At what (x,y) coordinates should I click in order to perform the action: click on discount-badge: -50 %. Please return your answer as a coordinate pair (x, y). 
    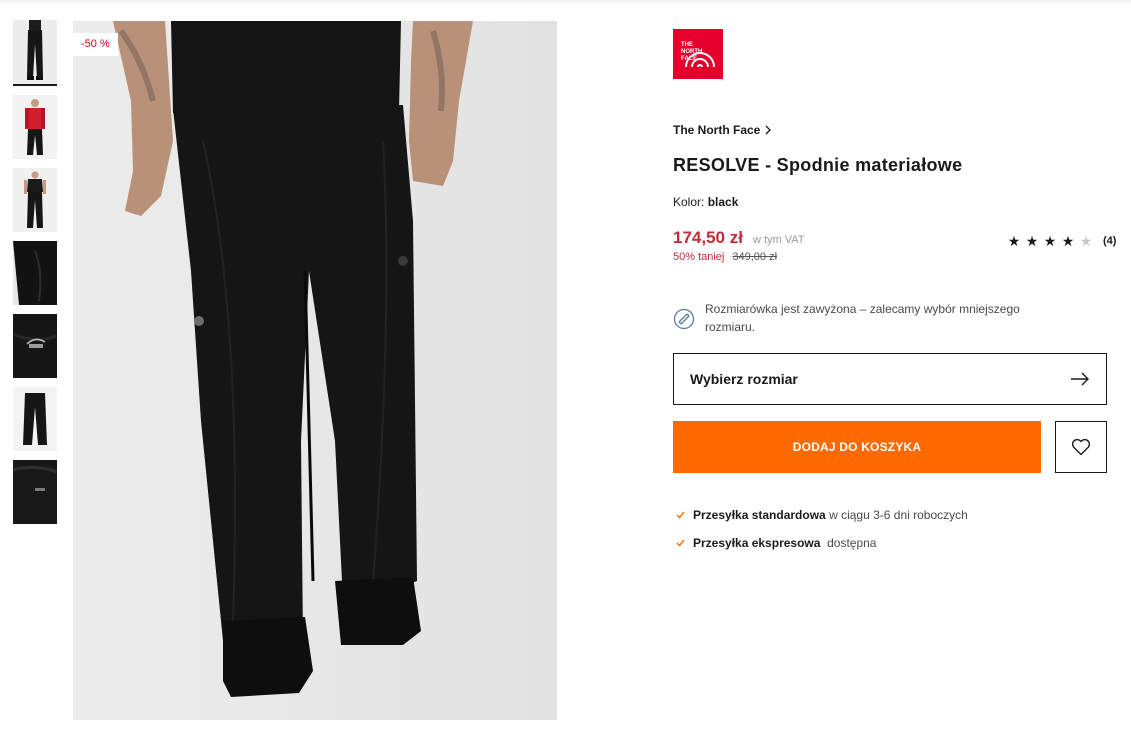
    Looking at the image, I should click on (95, 44).